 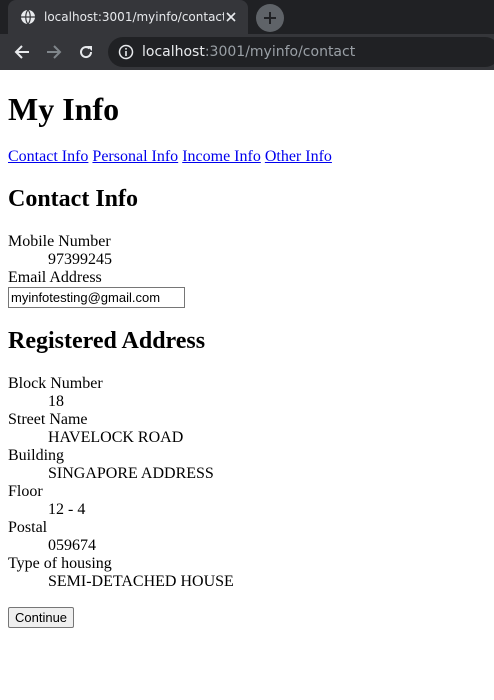 I want to click on plus-icon, so click(x=270, y=18).